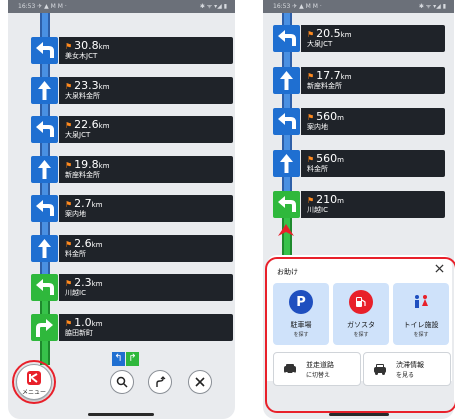  I want to click on guidance-item: ⚑ 17.7km 新座料金所, so click(359, 80).